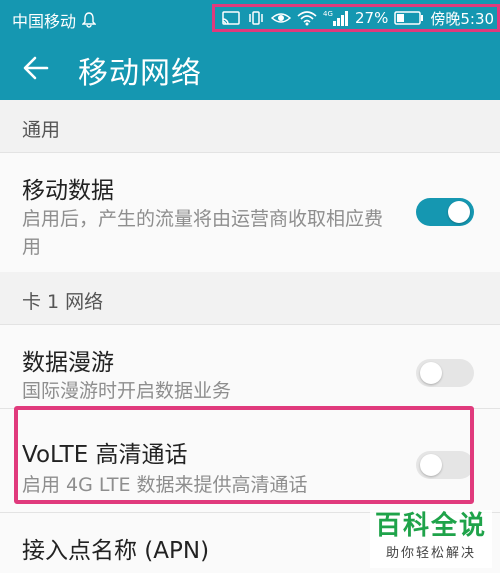  I want to click on volte-title: VoLTE 高清通话, so click(105, 455).